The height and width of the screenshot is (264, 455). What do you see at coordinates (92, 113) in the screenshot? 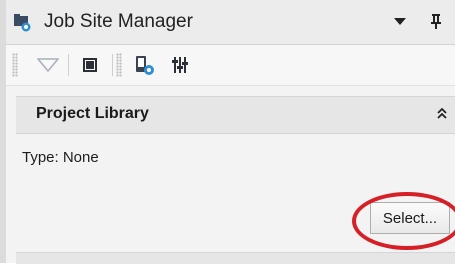
I see `section-title: Project Library` at bounding box center [92, 113].